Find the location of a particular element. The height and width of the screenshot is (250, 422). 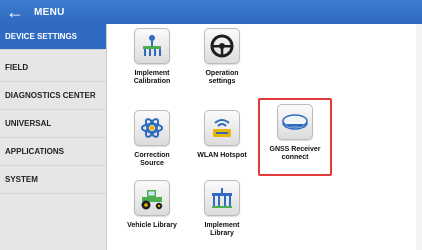

top-bar: ← MENU is located at coordinates (211, 12).